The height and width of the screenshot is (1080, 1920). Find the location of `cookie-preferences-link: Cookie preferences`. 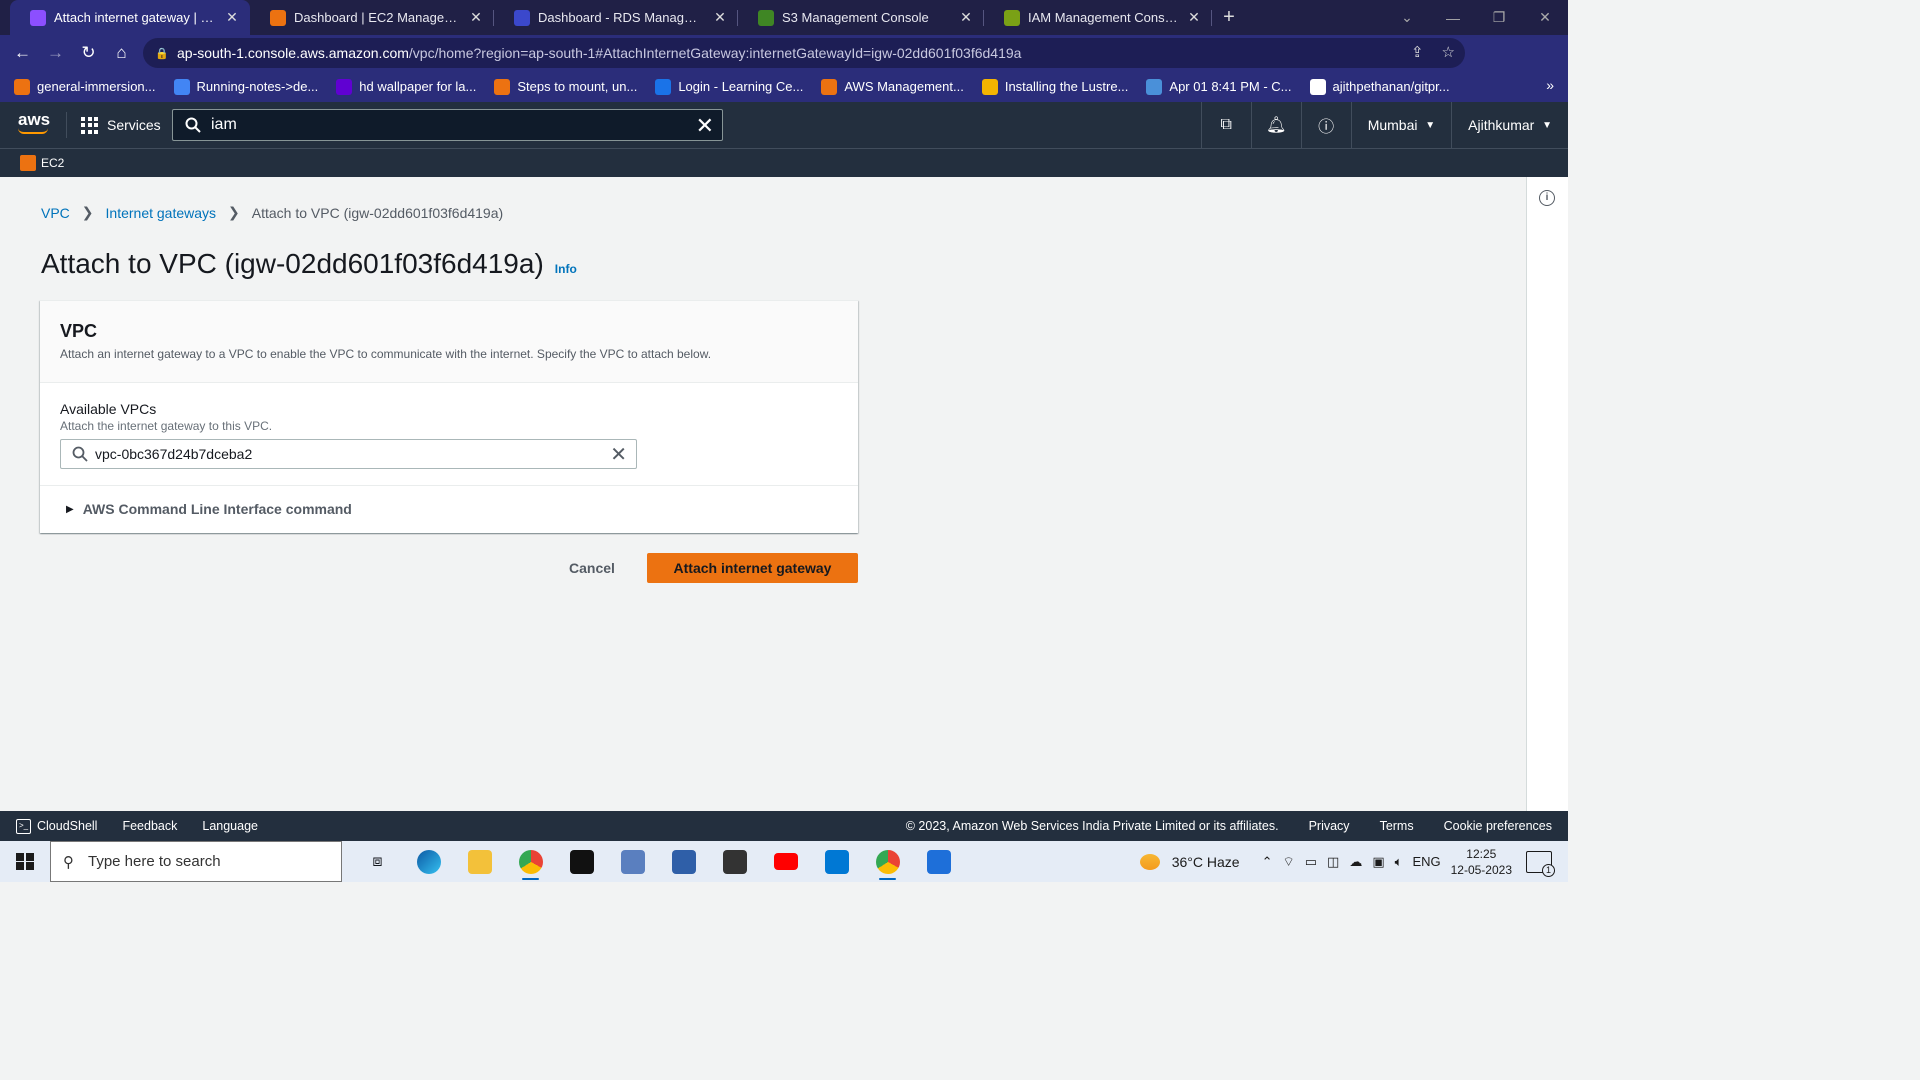

cookie-preferences-link: Cookie preferences is located at coordinates (1498, 826).